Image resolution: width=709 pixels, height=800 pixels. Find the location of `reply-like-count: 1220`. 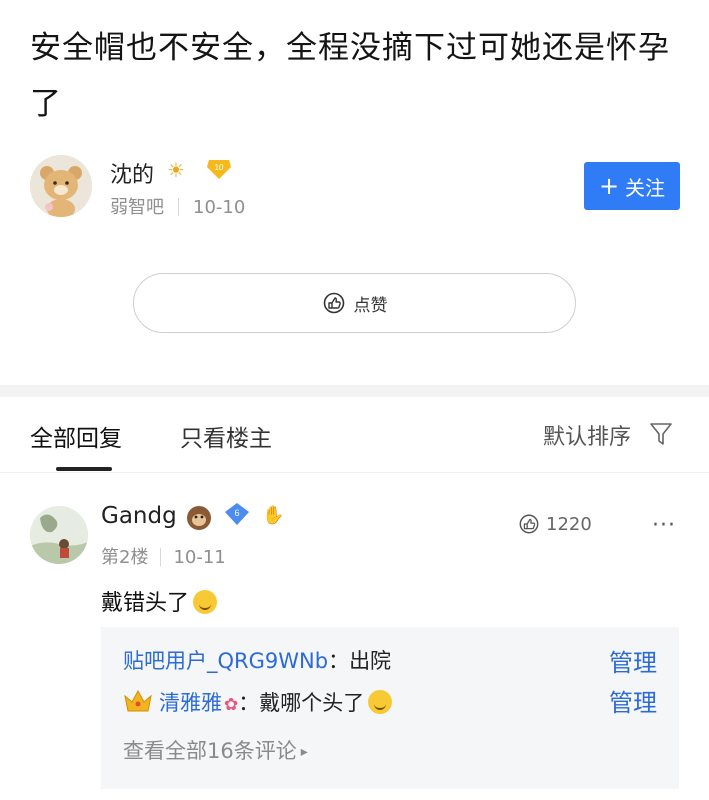

reply-like-count: 1220 is located at coordinates (569, 524).